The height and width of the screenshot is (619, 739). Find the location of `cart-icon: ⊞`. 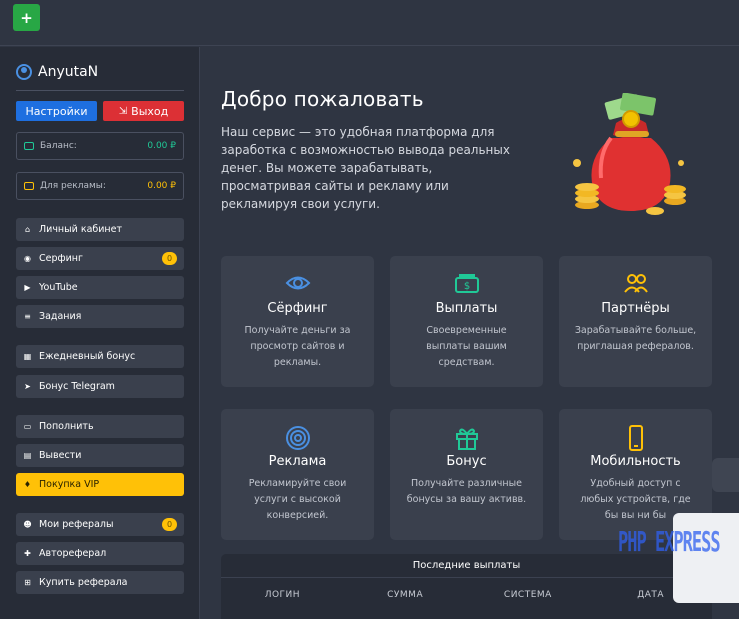

cart-icon: ⊞ is located at coordinates (27, 582).